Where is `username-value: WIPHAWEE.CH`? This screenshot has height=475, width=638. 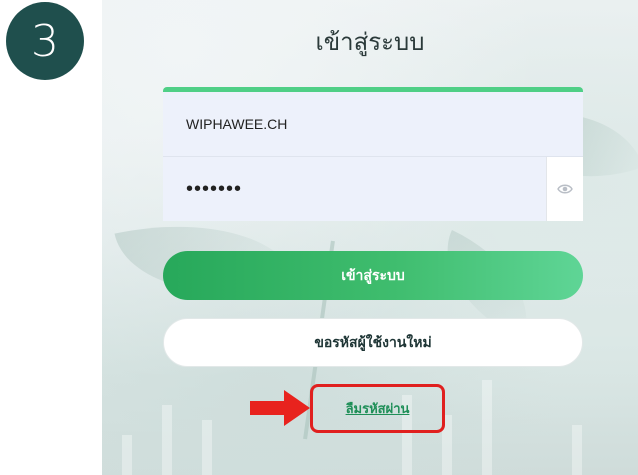 username-value: WIPHAWEE.CH is located at coordinates (237, 124).